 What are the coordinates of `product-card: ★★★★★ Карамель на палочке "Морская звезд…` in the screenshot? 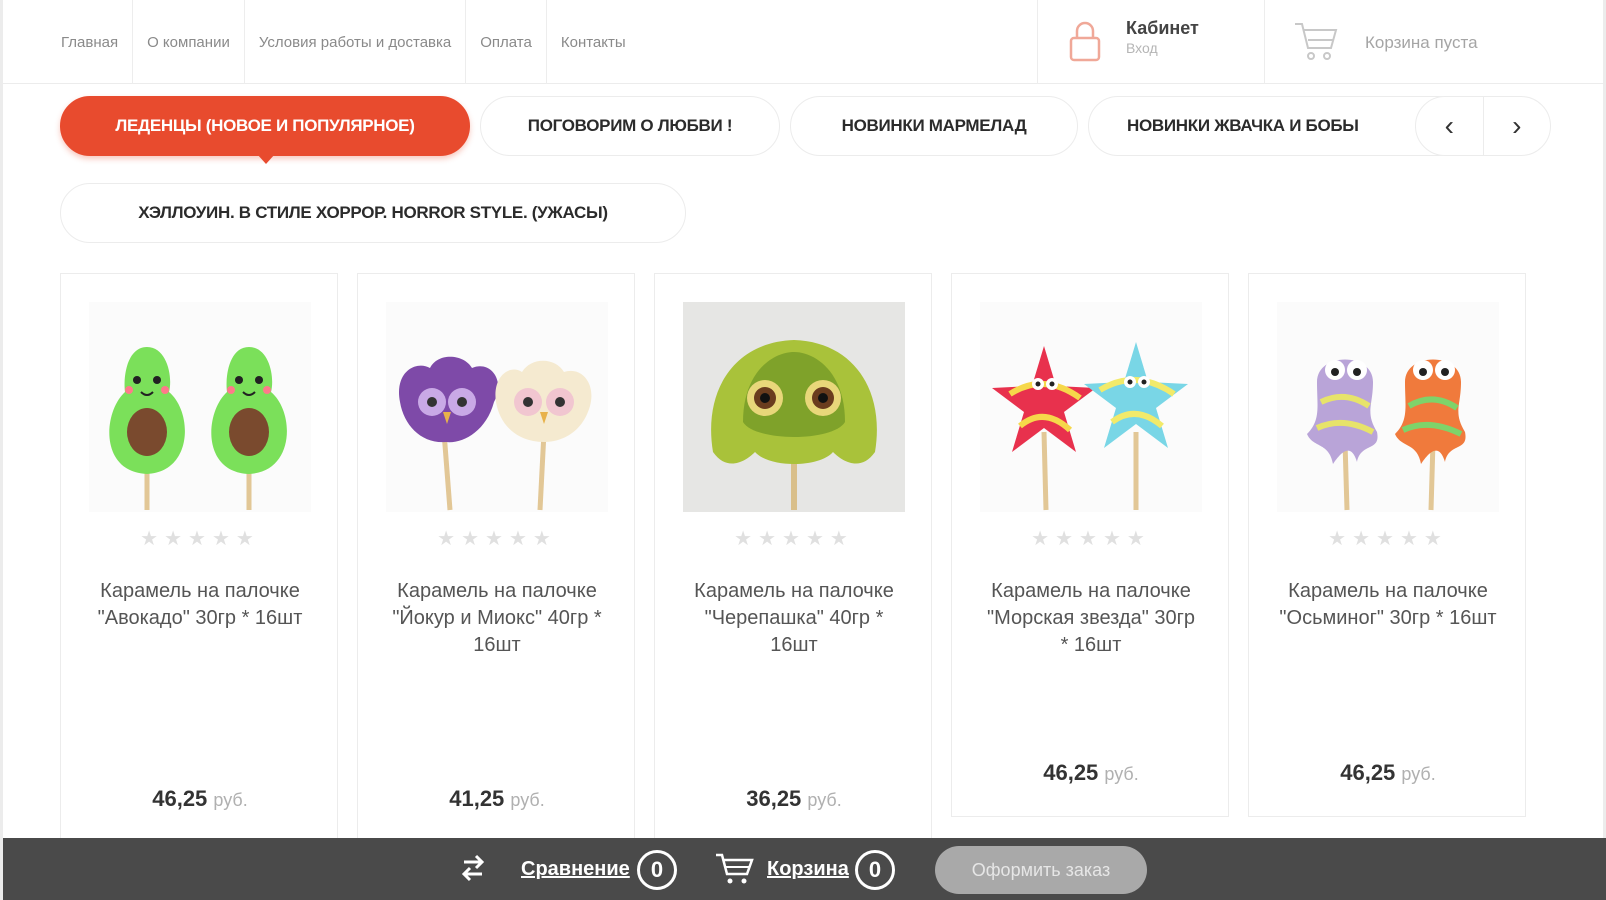 It's located at (1090, 545).